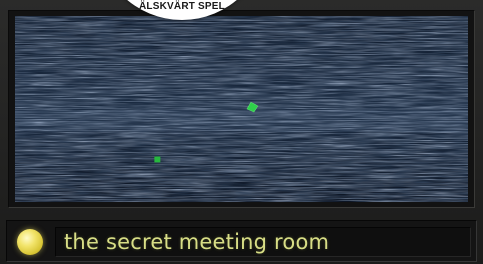 The width and height of the screenshot is (483, 264). I want to click on location-name: the secret meeting room, so click(197, 242).